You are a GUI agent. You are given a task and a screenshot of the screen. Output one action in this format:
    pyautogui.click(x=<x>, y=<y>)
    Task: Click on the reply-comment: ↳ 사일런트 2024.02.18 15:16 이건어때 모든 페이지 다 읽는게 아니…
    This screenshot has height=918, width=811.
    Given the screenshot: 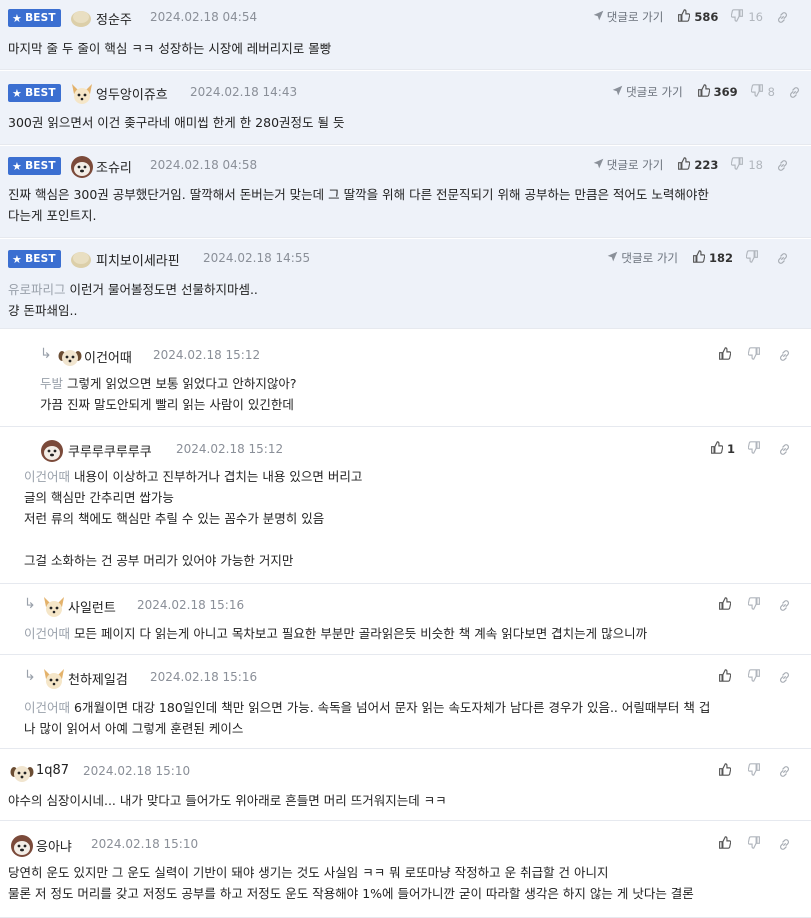 What is the action you would take?
    pyautogui.click(x=405, y=620)
    